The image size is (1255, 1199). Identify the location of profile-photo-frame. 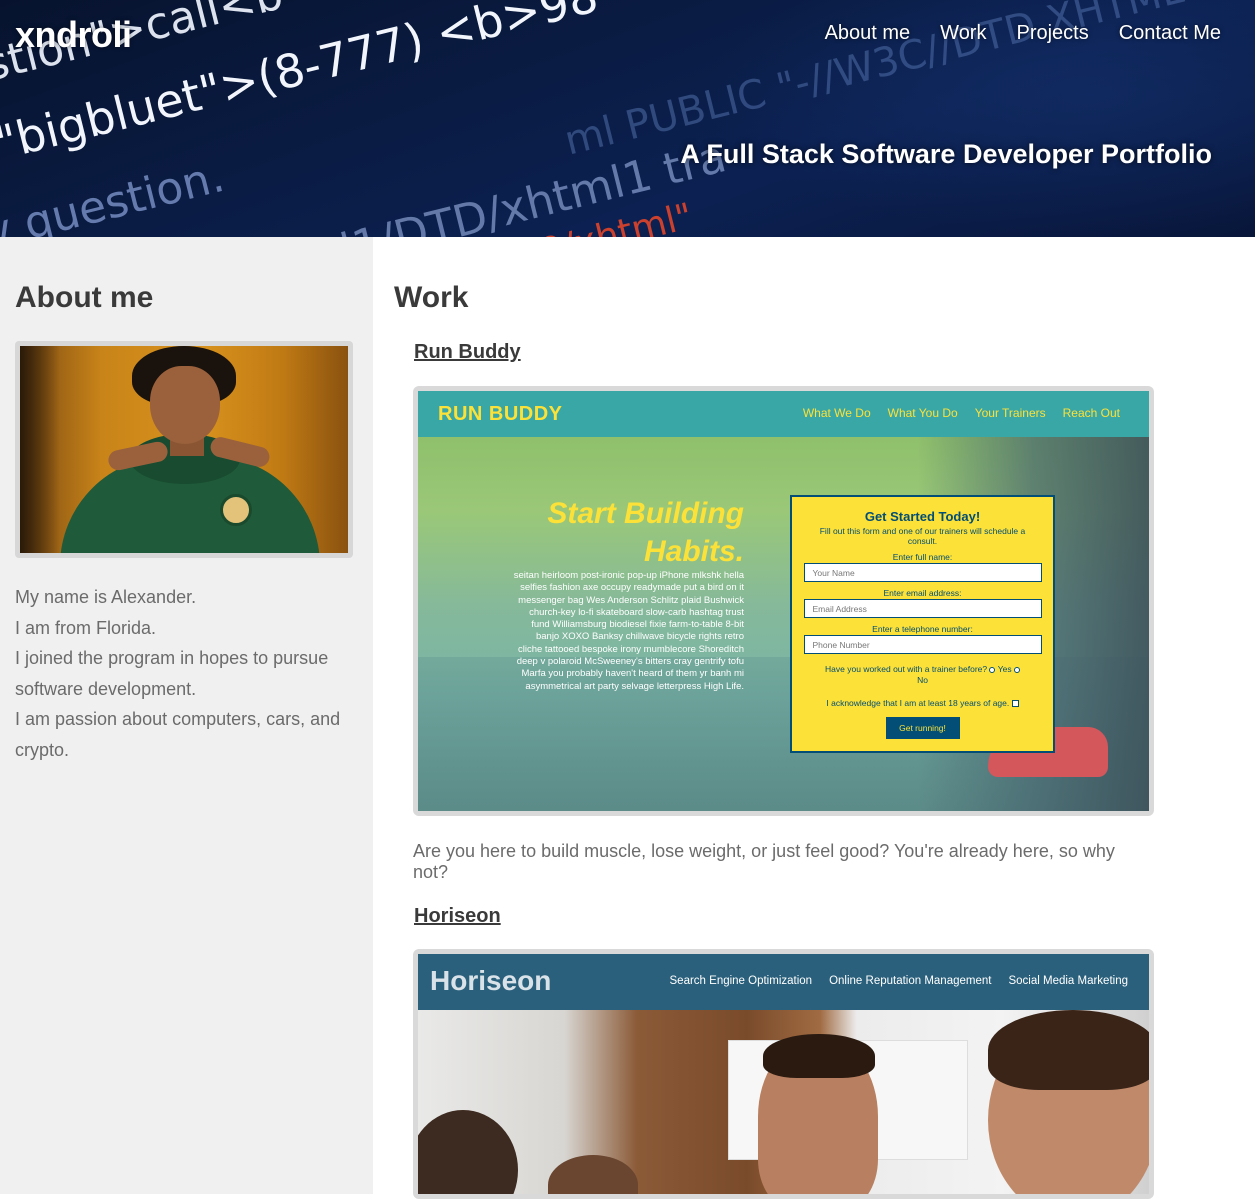
(184, 449).